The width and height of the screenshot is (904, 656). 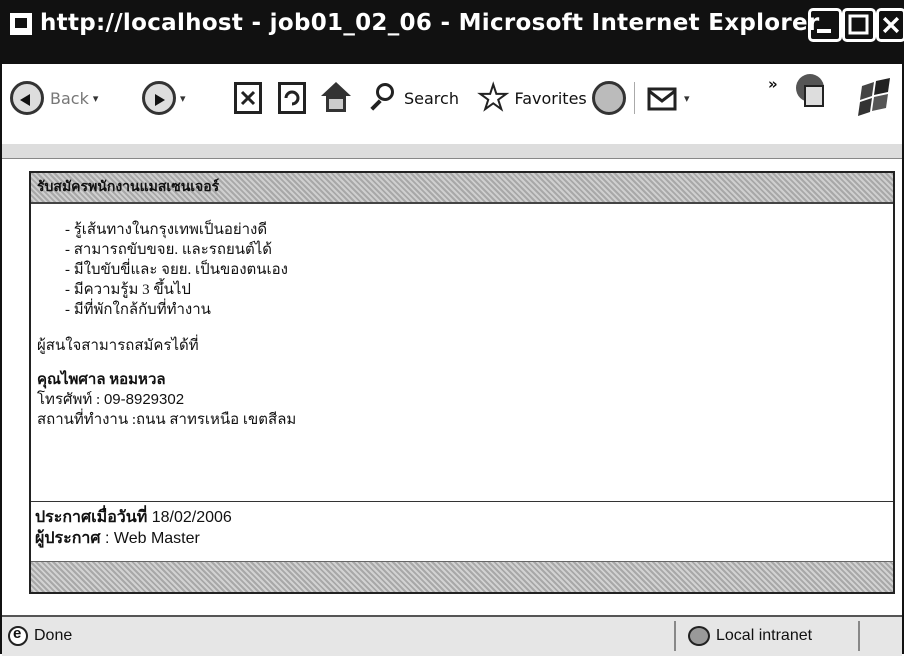 I want to click on toolbar-divider, so click(x=634, y=98).